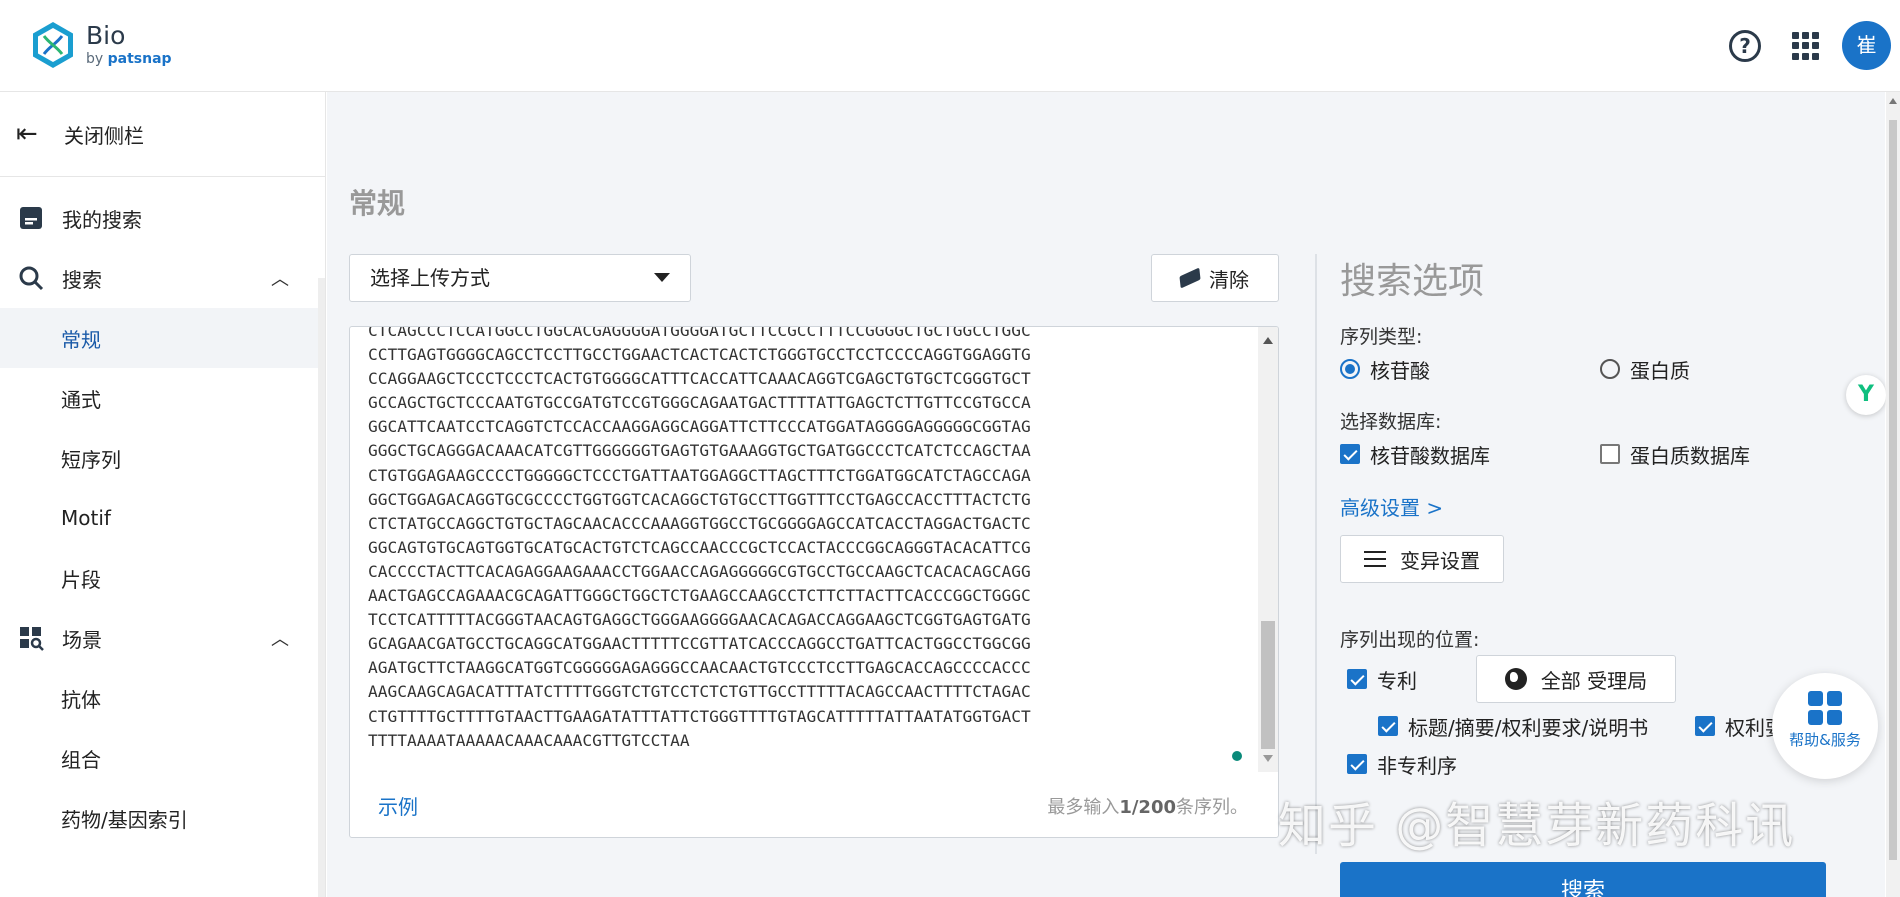  Describe the element at coordinates (1190, 278) in the screenshot. I see `eraser-icon` at that location.